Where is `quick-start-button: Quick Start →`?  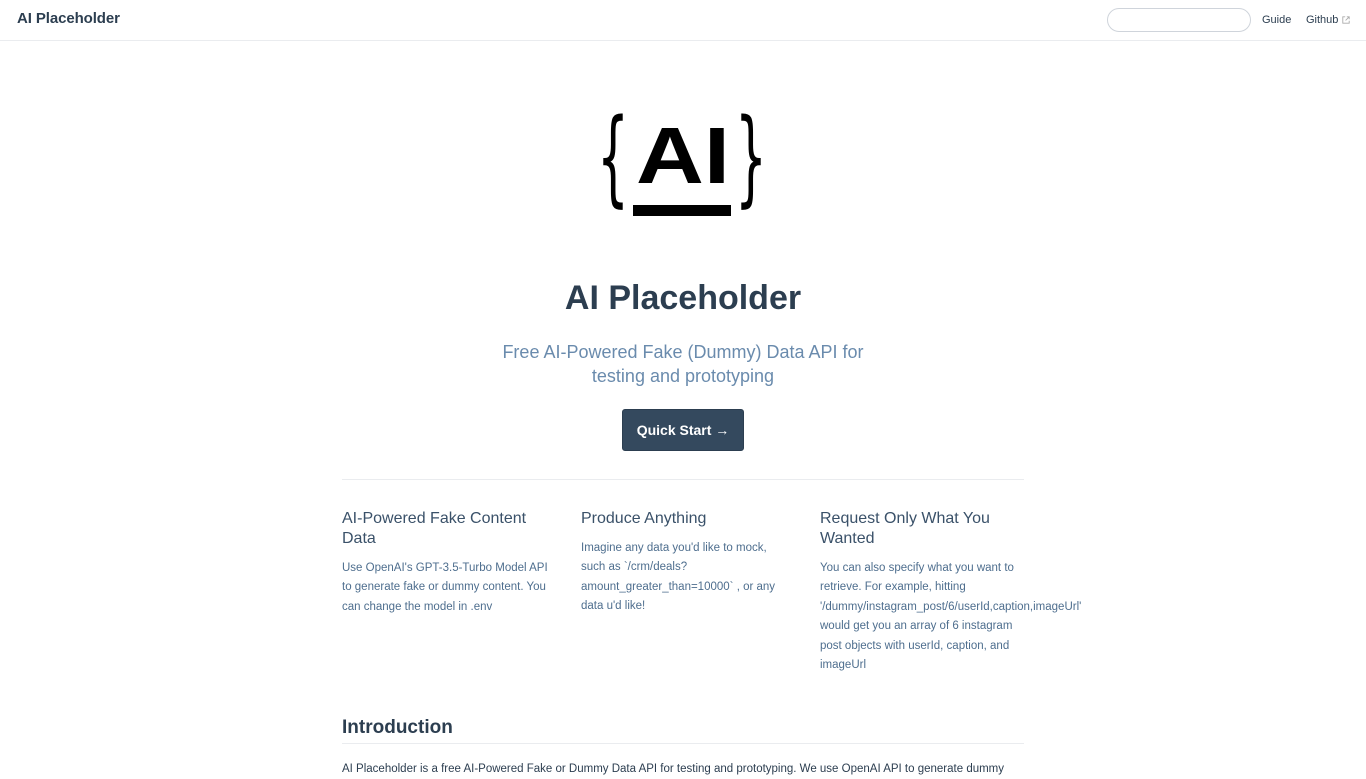
quick-start-button: Quick Start → is located at coordinates (683, 430).